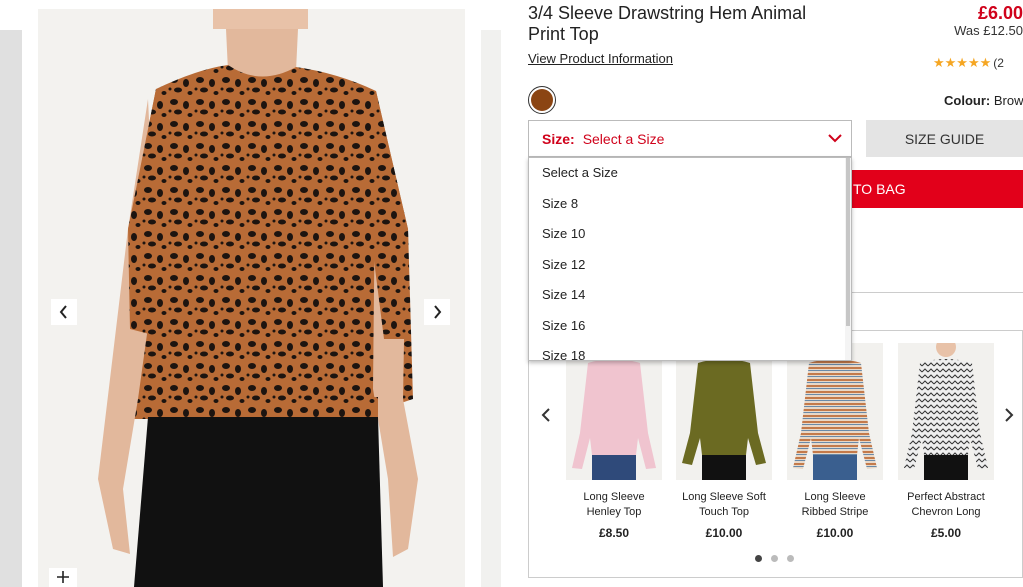  Describe the element at coordinates (690, 265) in the screenshot. I see `size-option: Size 12` at that location.